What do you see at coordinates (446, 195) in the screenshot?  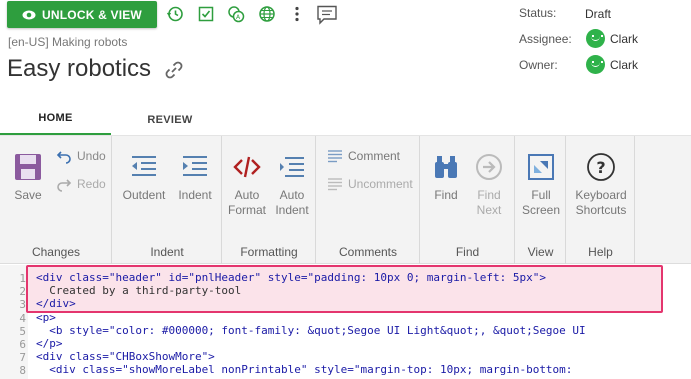 I see `find-label: Find` at bounding box center [446, 195].